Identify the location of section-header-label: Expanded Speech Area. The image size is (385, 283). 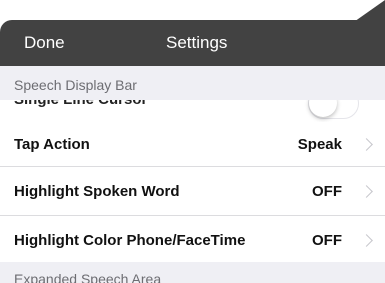
(88, 277).